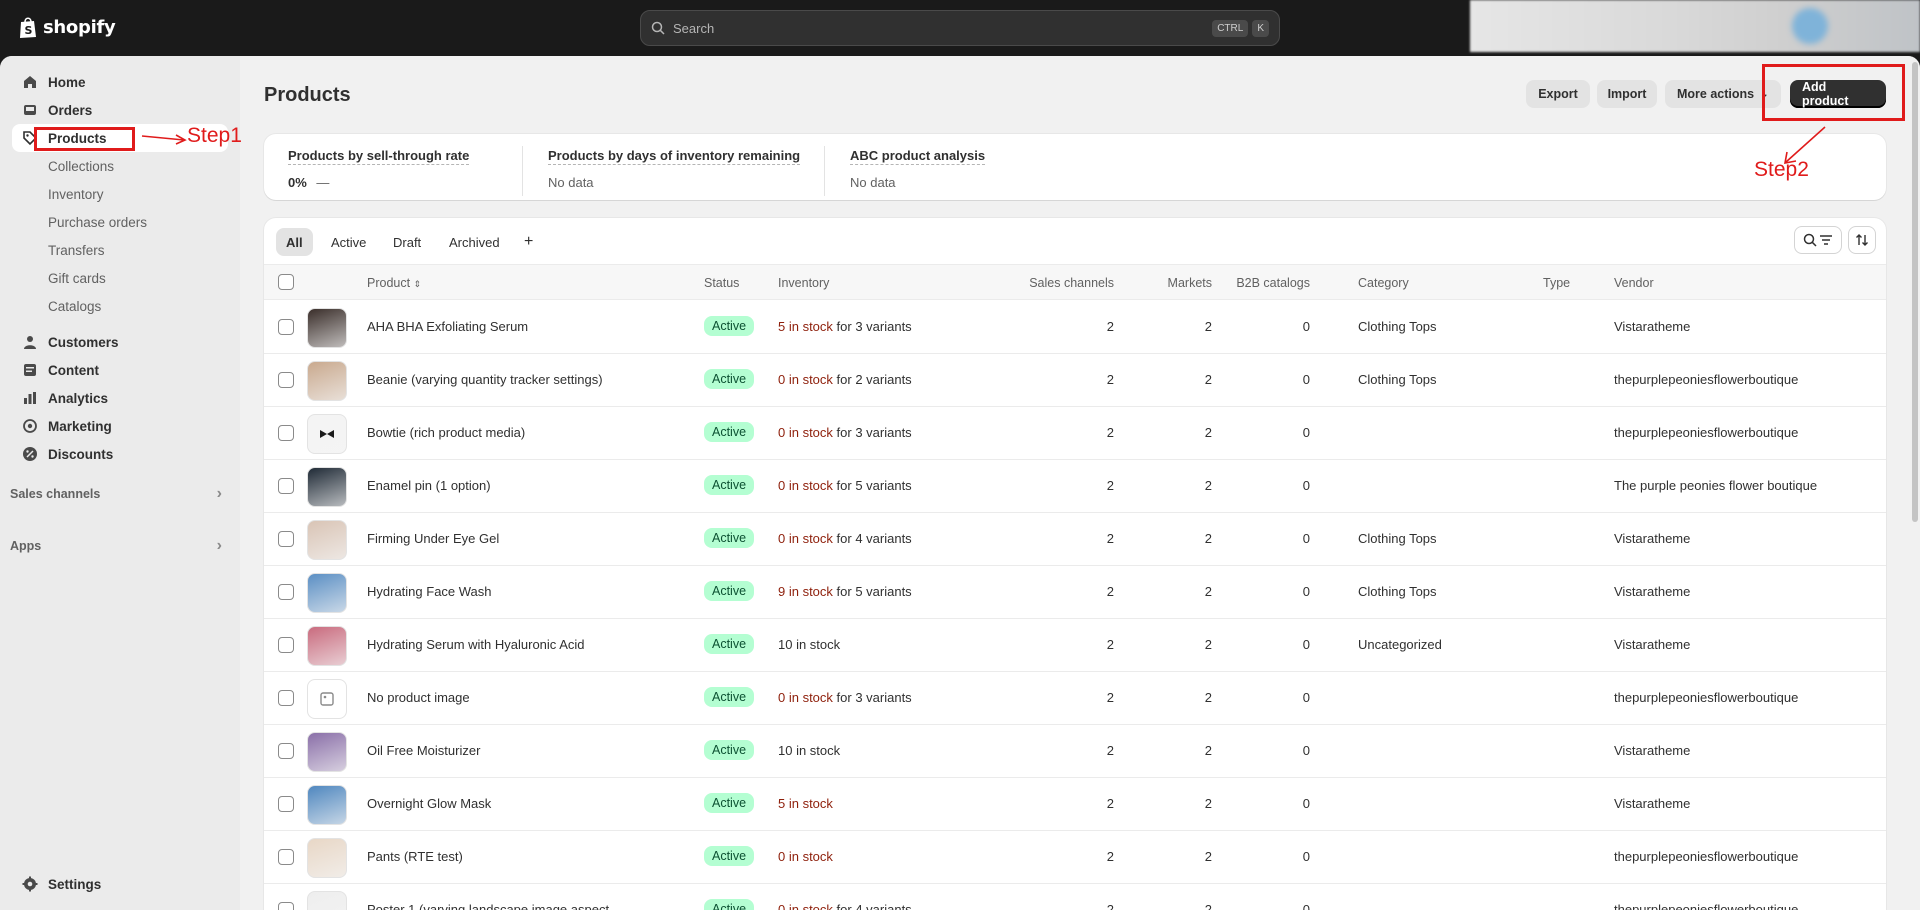 This screenshot has width=1920, height=910. I want to click on sidebar-subitem-collections: Collections, so click(81, 166).